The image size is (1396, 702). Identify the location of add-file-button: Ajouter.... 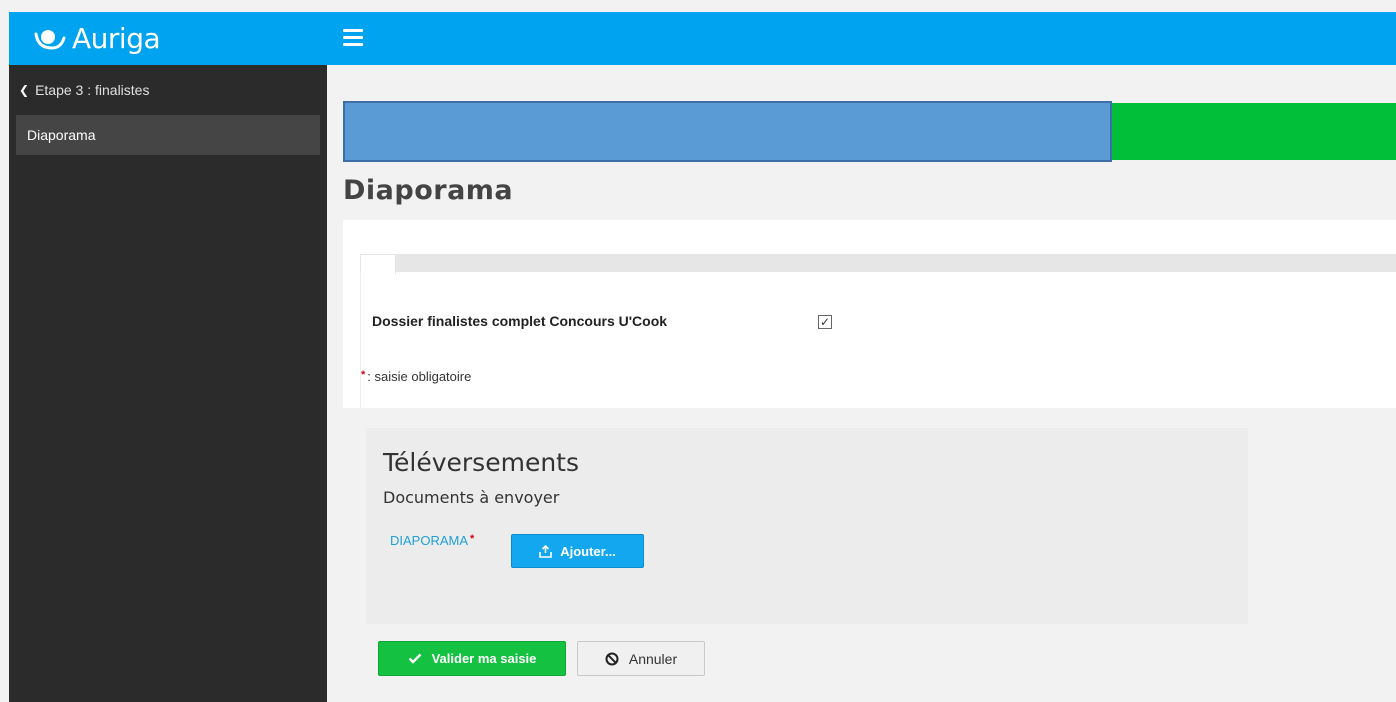
(577, 551).